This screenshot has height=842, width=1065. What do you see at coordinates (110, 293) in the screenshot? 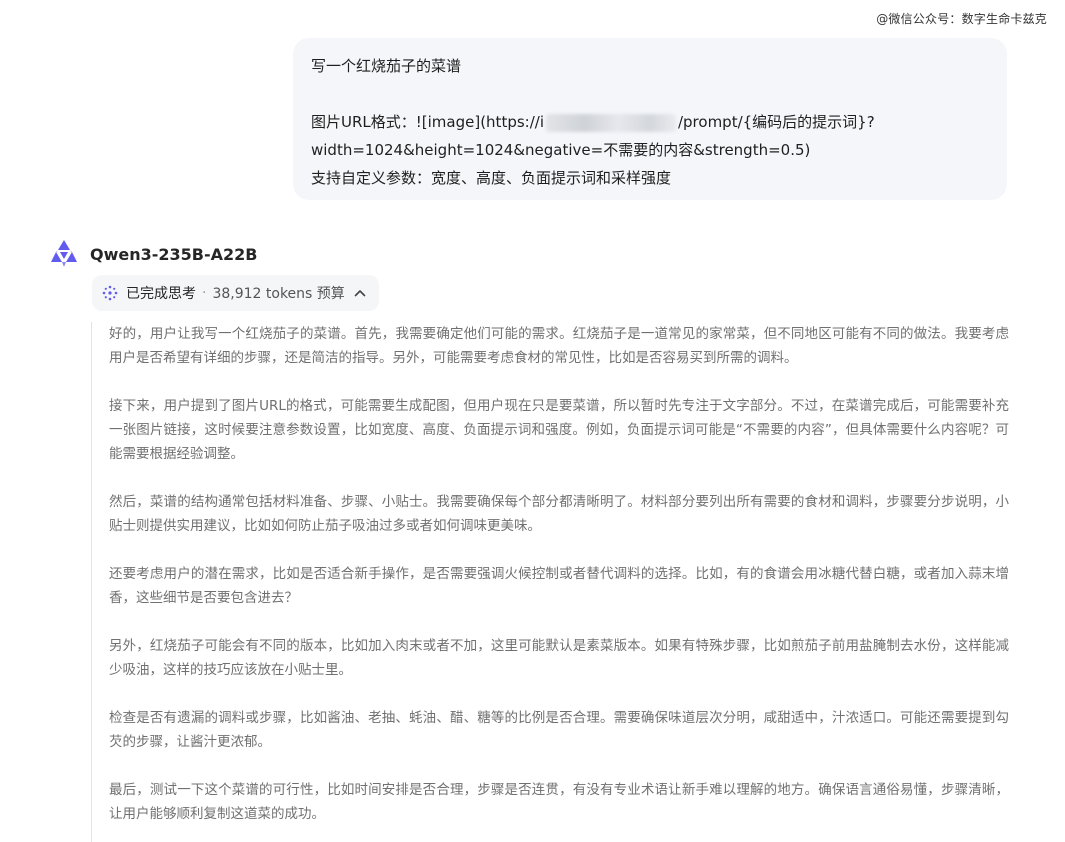
I see `sparkle-thinking-icon` at bounding box center [110, 293].